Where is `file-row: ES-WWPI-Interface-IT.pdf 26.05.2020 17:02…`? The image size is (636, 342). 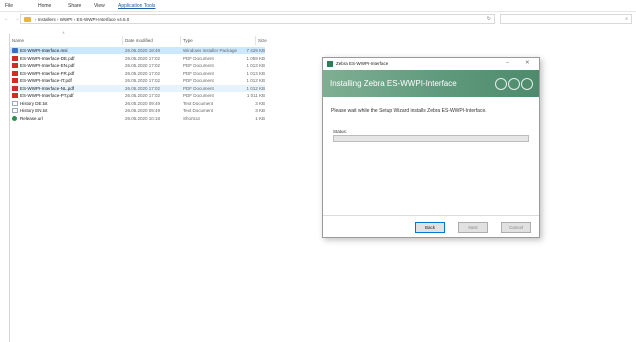 file-row: ES-WWPI-Interface-IT.pdf 26.05.2020 17:02… is located at coordinates (137, 80).